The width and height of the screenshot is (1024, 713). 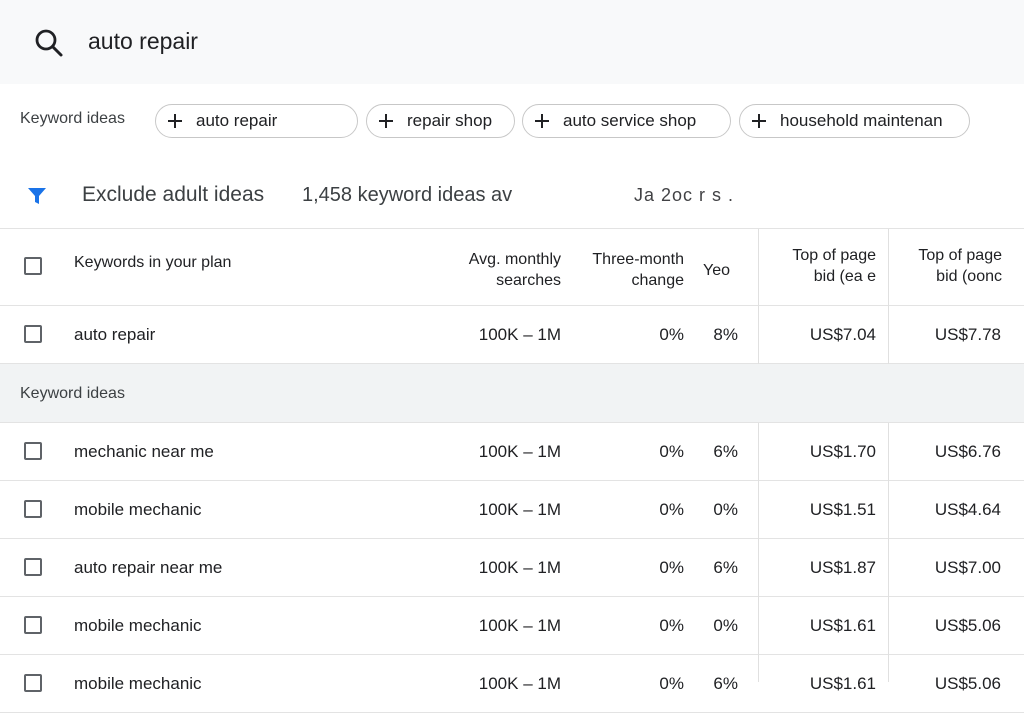 What do you see at coordinates (143, 41) in the screenshot?
I see `search-input: auto repair` at bounding box center [143, 41].